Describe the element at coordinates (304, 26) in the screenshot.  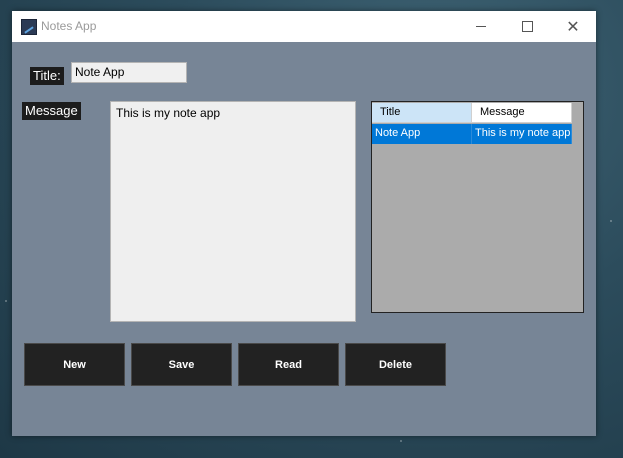
I see `title-bar: Notes App ✕` at that location.